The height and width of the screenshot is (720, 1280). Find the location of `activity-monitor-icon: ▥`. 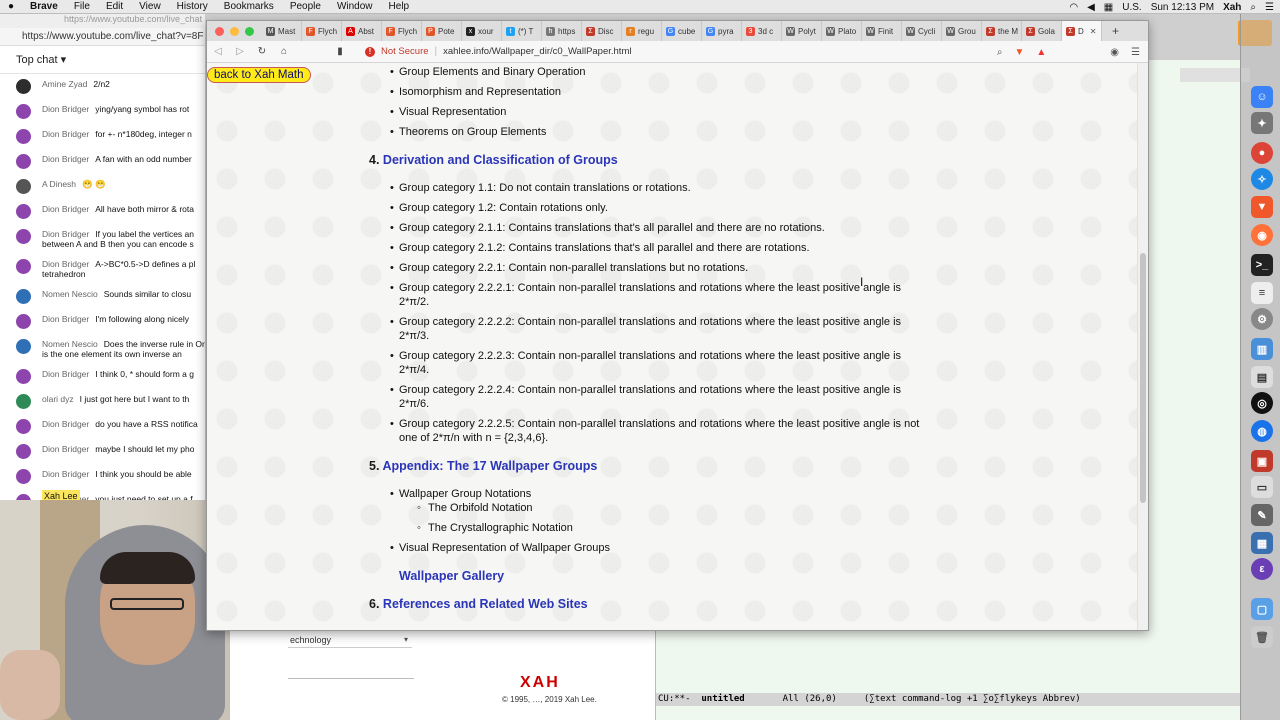

activity-monitor-icon: ▥ is located at coordinates (1262, 349).